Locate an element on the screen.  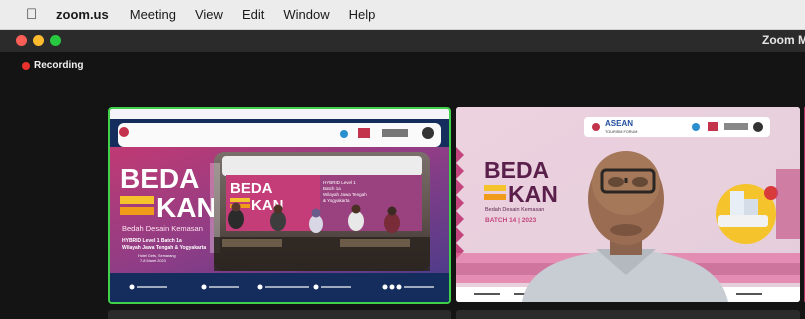
minimize-window-button is located at coordinates (38, 40).